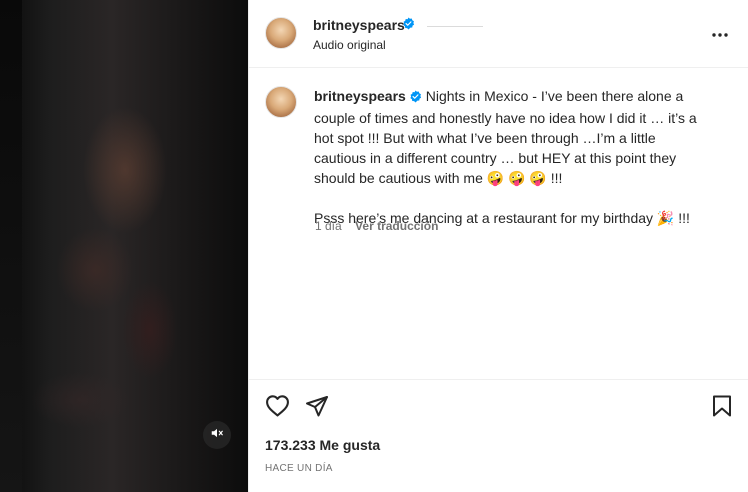 The width and height of the screenshot is (748, 492). I want to click on caption-meta: 1 día Ver traducción, so click(376, 226).